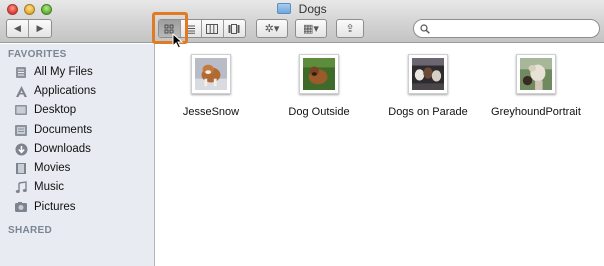 Image resolution: width=604 pixels, height=266 pixels. What do you see at coordinates (49, 187) in the screenshot?
I see `sidebar-item-label: Music` at bounding box center [49, 187].